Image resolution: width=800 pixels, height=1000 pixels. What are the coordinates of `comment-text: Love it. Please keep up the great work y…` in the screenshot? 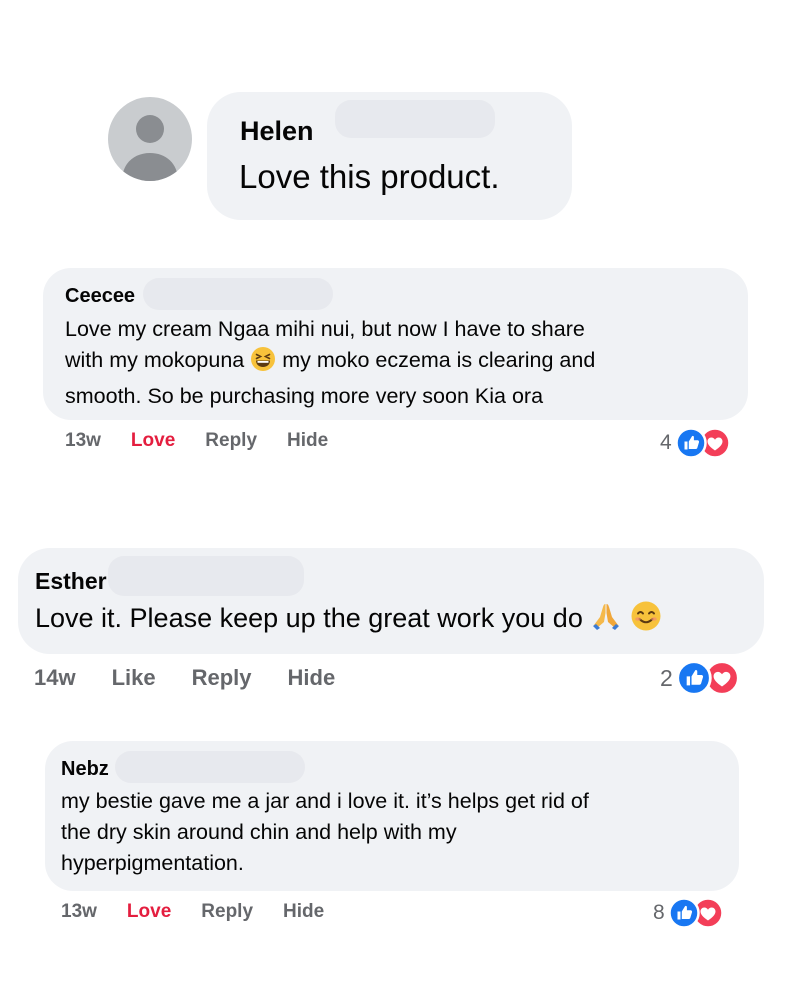 It's located at (348, 619).